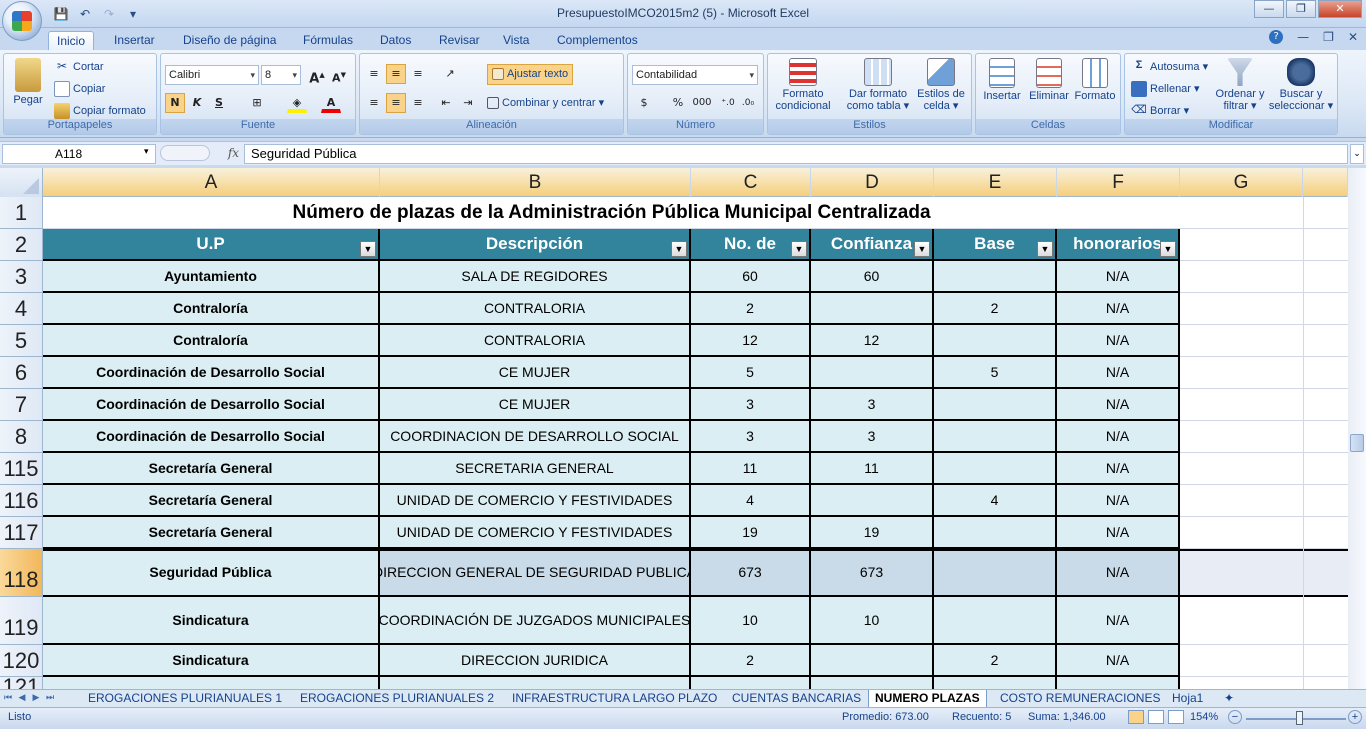 This screenshot has width=1366, height=729. I want to click on table-cell: SECRETARIA GENERAL, so click(535, 469).